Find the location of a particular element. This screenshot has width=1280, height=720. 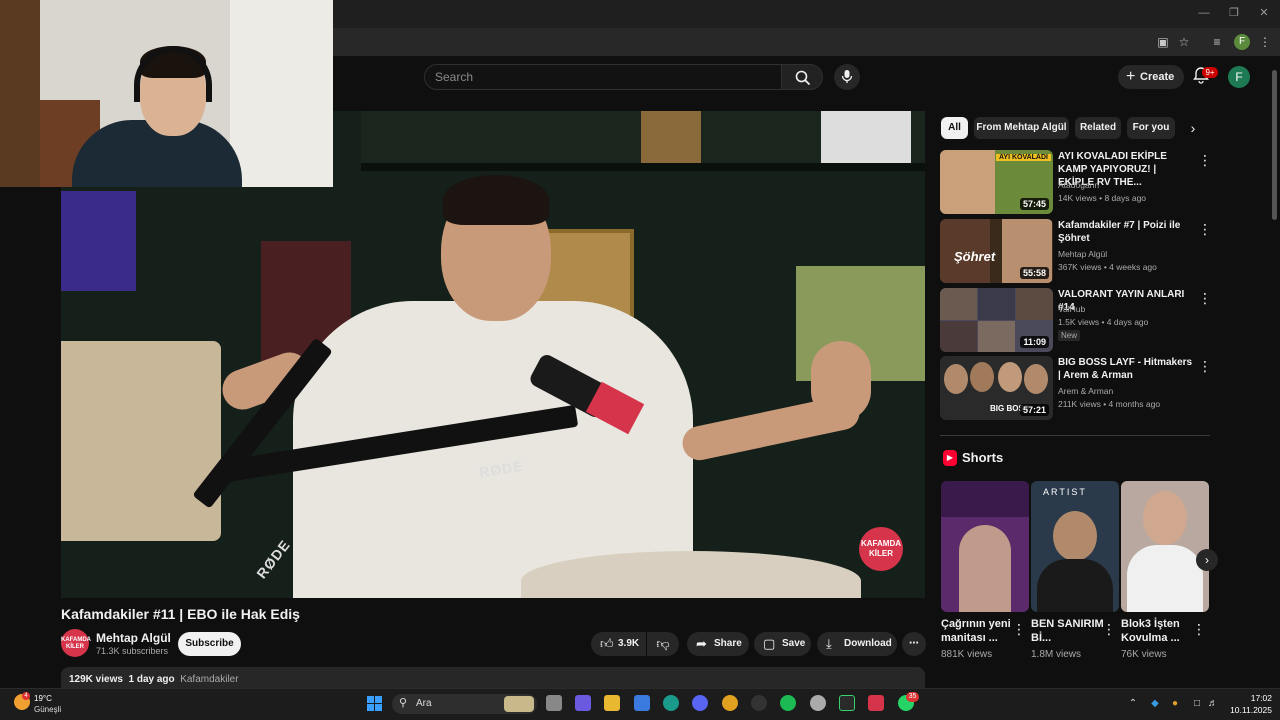

short-person-body is located at coordinates (1075, 585).